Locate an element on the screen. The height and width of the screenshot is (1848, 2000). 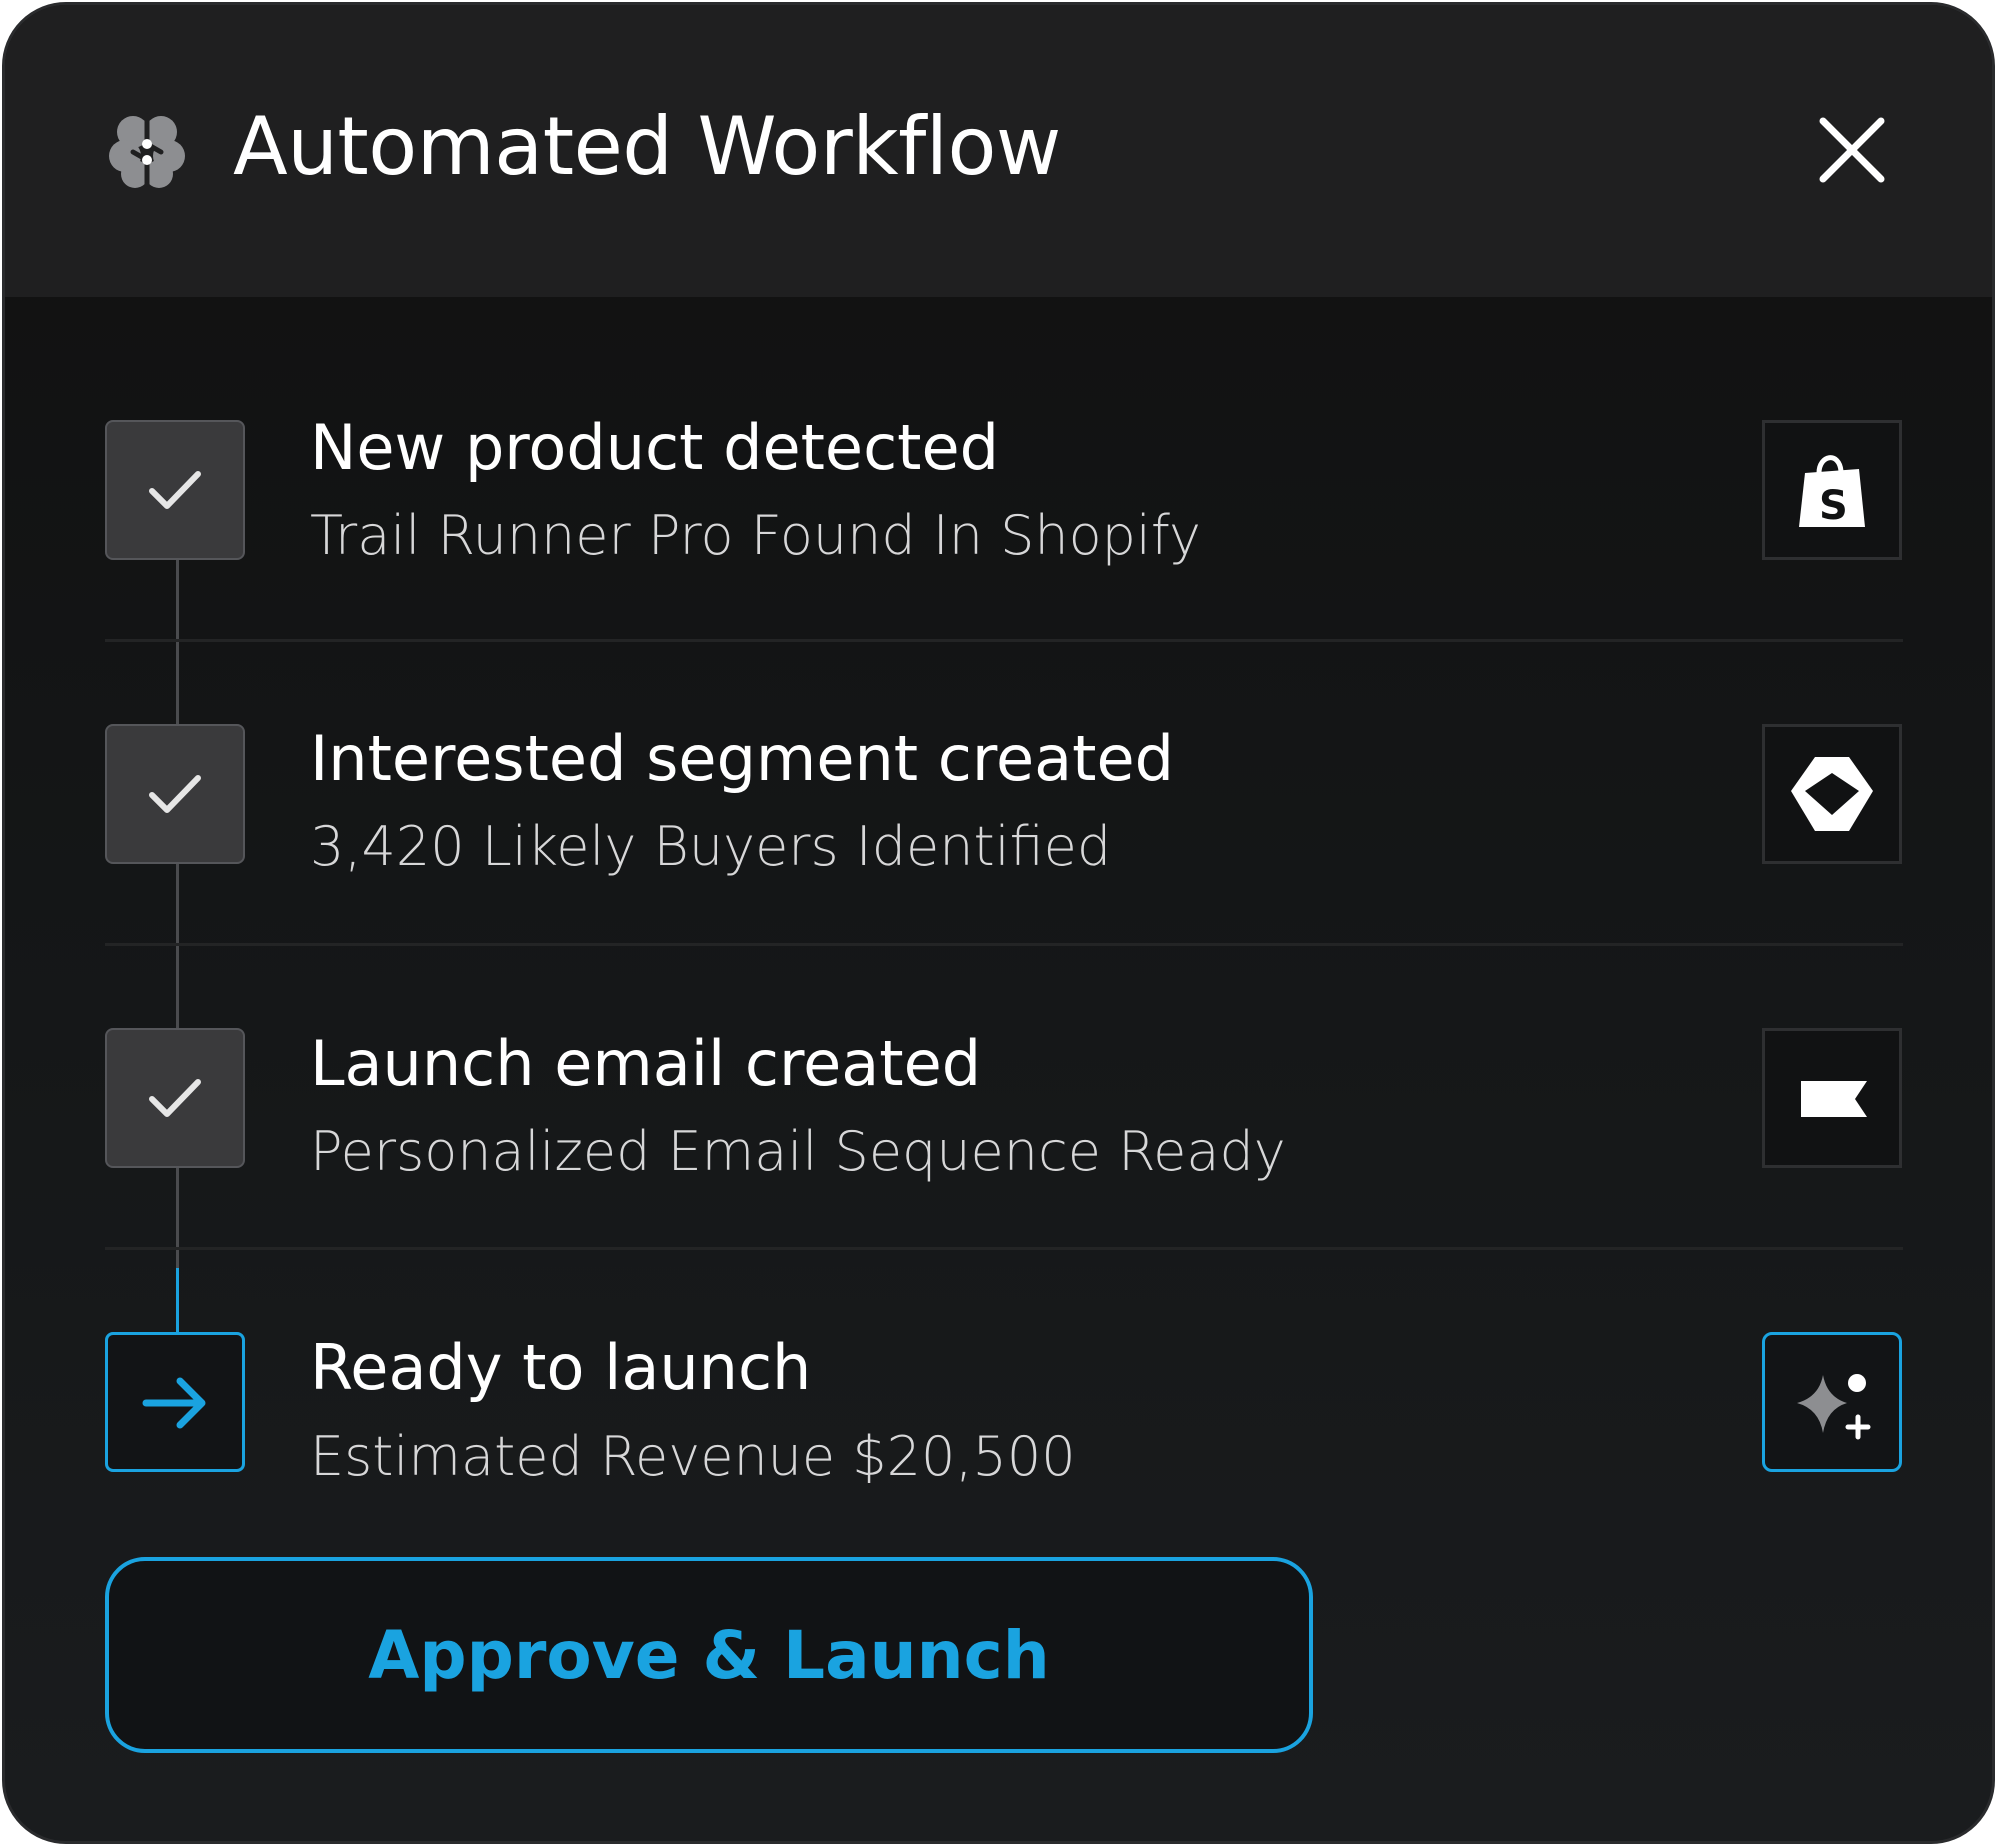
approve-launch-button: Approve & Launch is located at coordinates (709, 1655).